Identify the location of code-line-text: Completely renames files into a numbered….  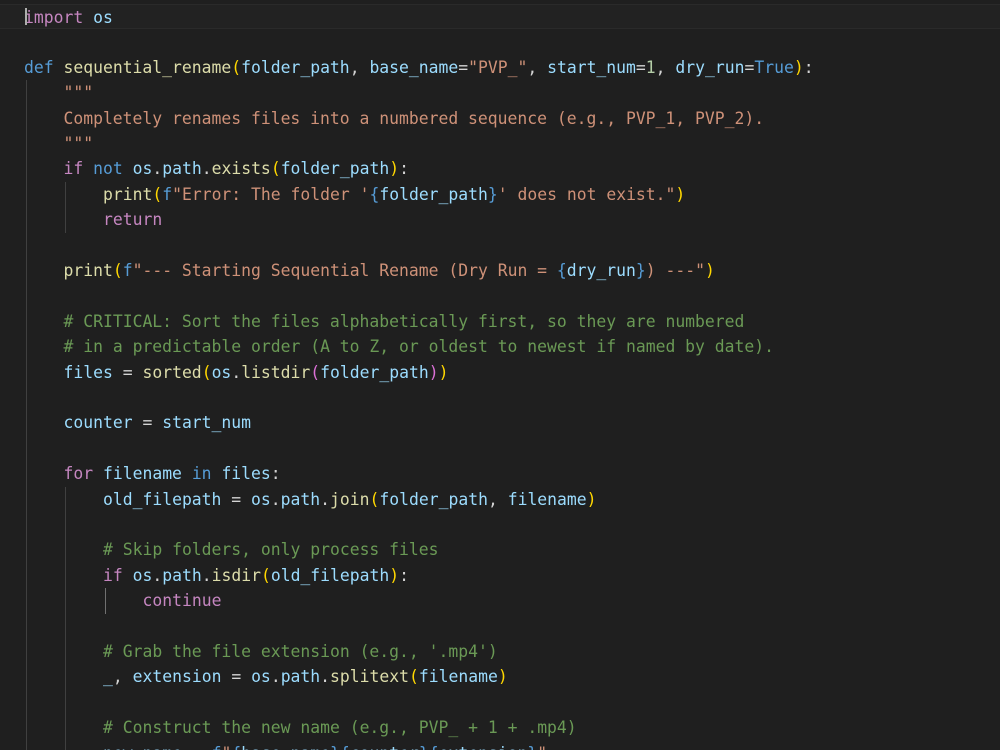
(394, 118).